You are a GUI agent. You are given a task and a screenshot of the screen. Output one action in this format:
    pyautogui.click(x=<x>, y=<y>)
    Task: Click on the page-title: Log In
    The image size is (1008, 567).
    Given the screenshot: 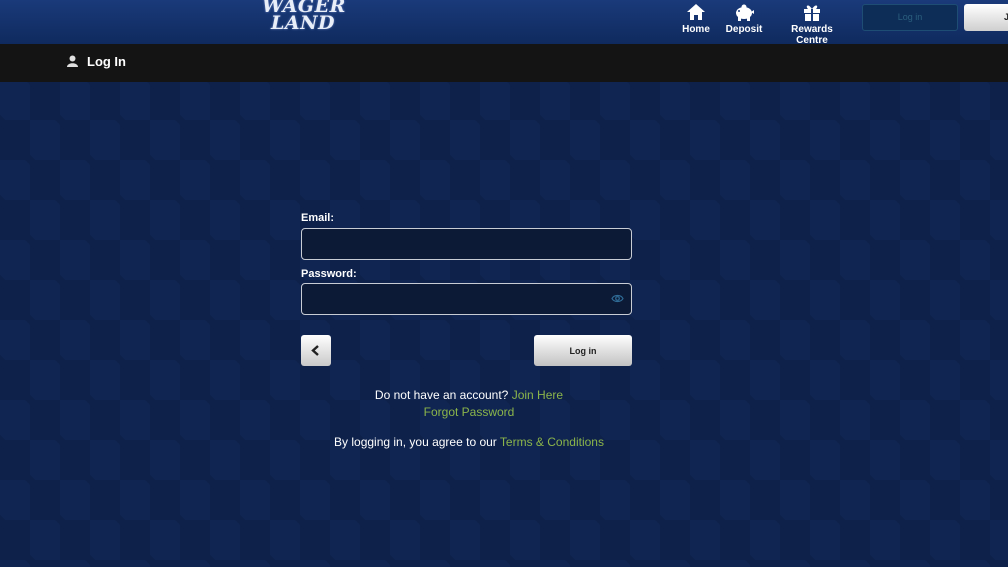 What is the action you would take?
    pyautogui.click(x=106, y=61)
    